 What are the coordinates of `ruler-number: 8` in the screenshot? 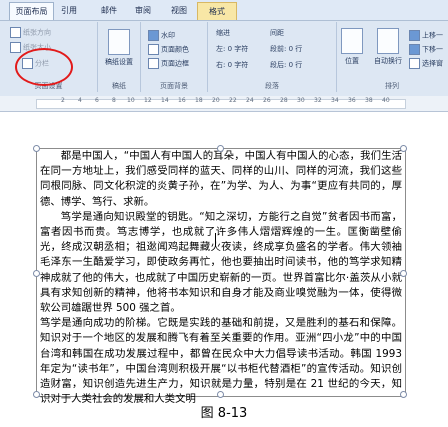 It's located at (114, 100).